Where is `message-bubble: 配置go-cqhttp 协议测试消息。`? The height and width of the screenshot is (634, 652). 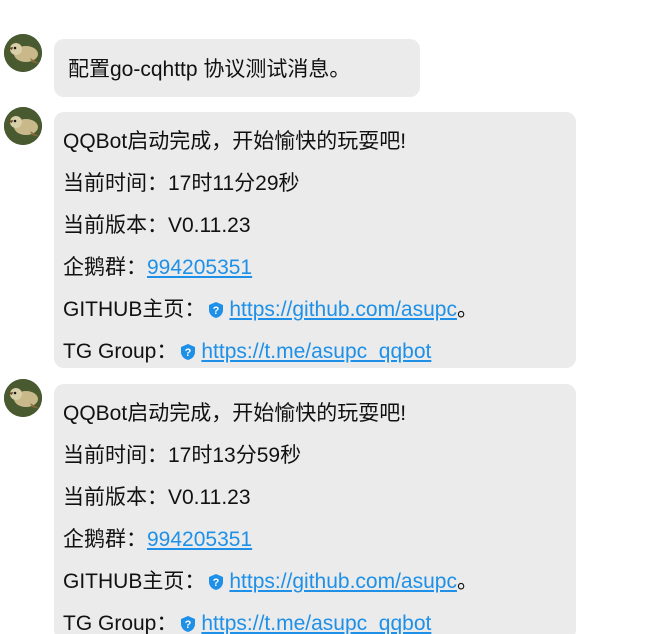
message-bubble: 配置go-cqhttp 协议测试消息。 is located at coordinates (237, 68).